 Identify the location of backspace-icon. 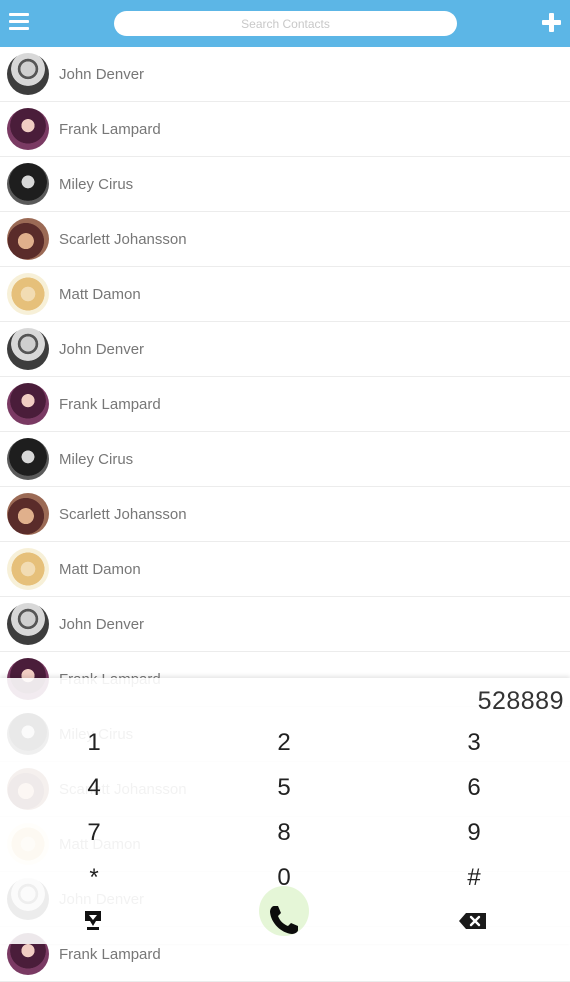
(473, 921).